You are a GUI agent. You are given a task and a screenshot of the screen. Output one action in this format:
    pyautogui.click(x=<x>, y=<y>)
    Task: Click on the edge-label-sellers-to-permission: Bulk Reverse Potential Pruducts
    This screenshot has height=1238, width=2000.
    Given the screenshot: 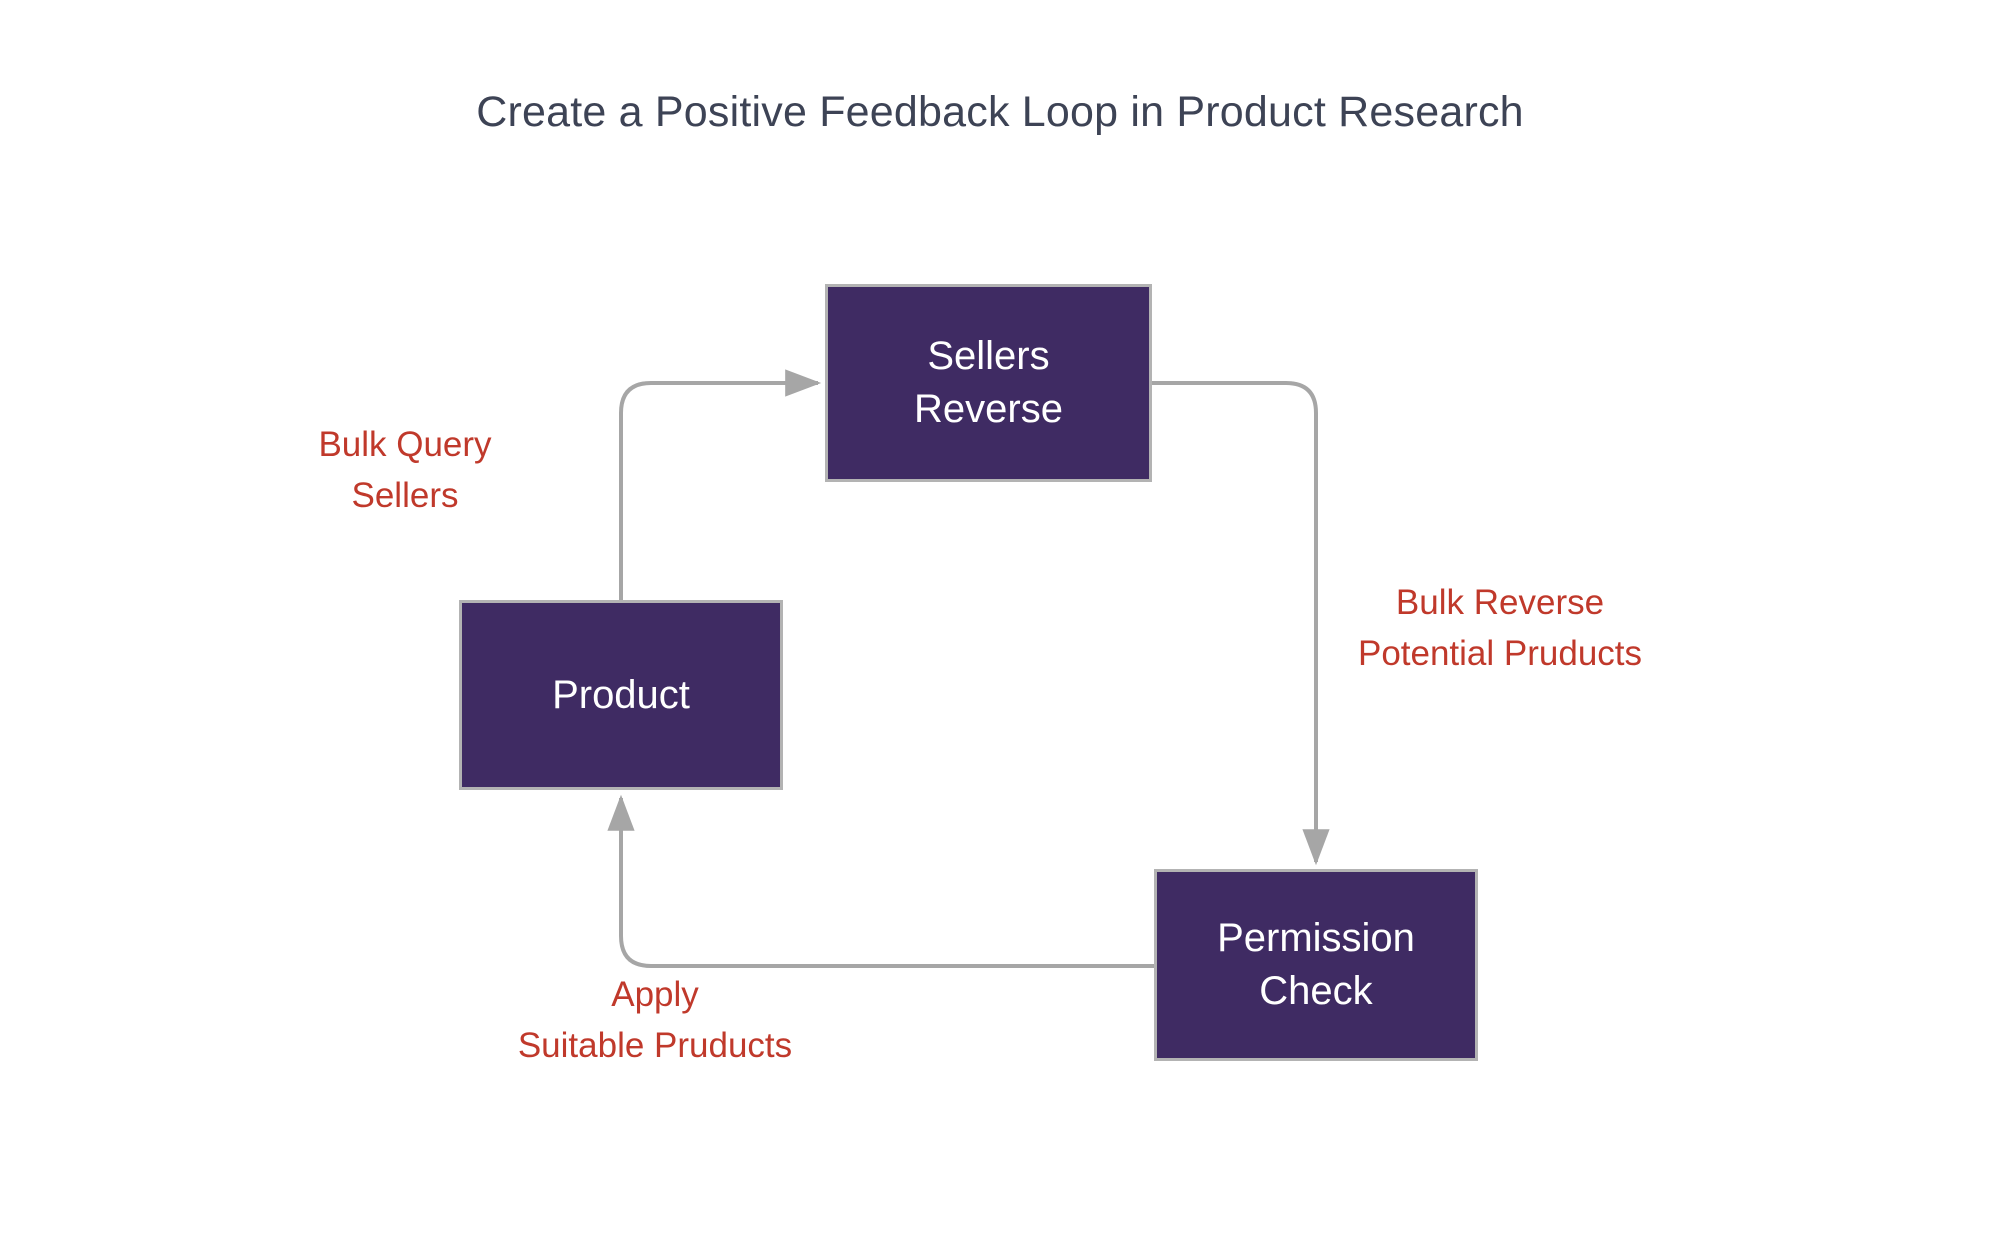 What is the action you would take?
    pyautogui.click(x=1500, y=629)
    